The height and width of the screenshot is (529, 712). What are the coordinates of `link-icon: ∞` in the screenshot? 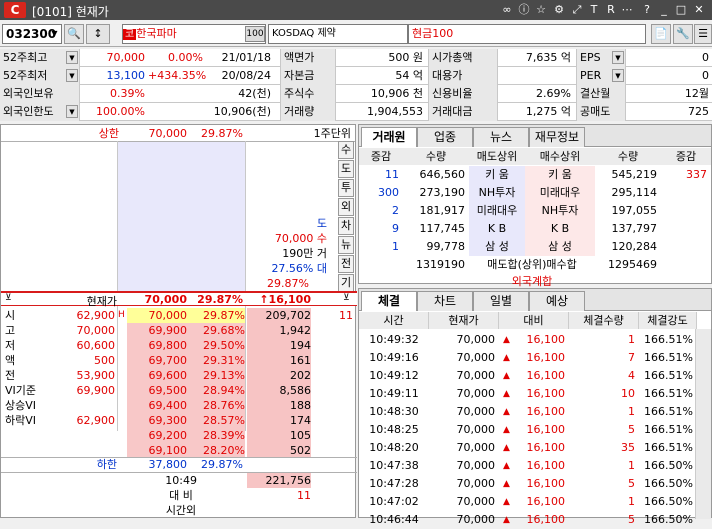 It's located at (507, 10).